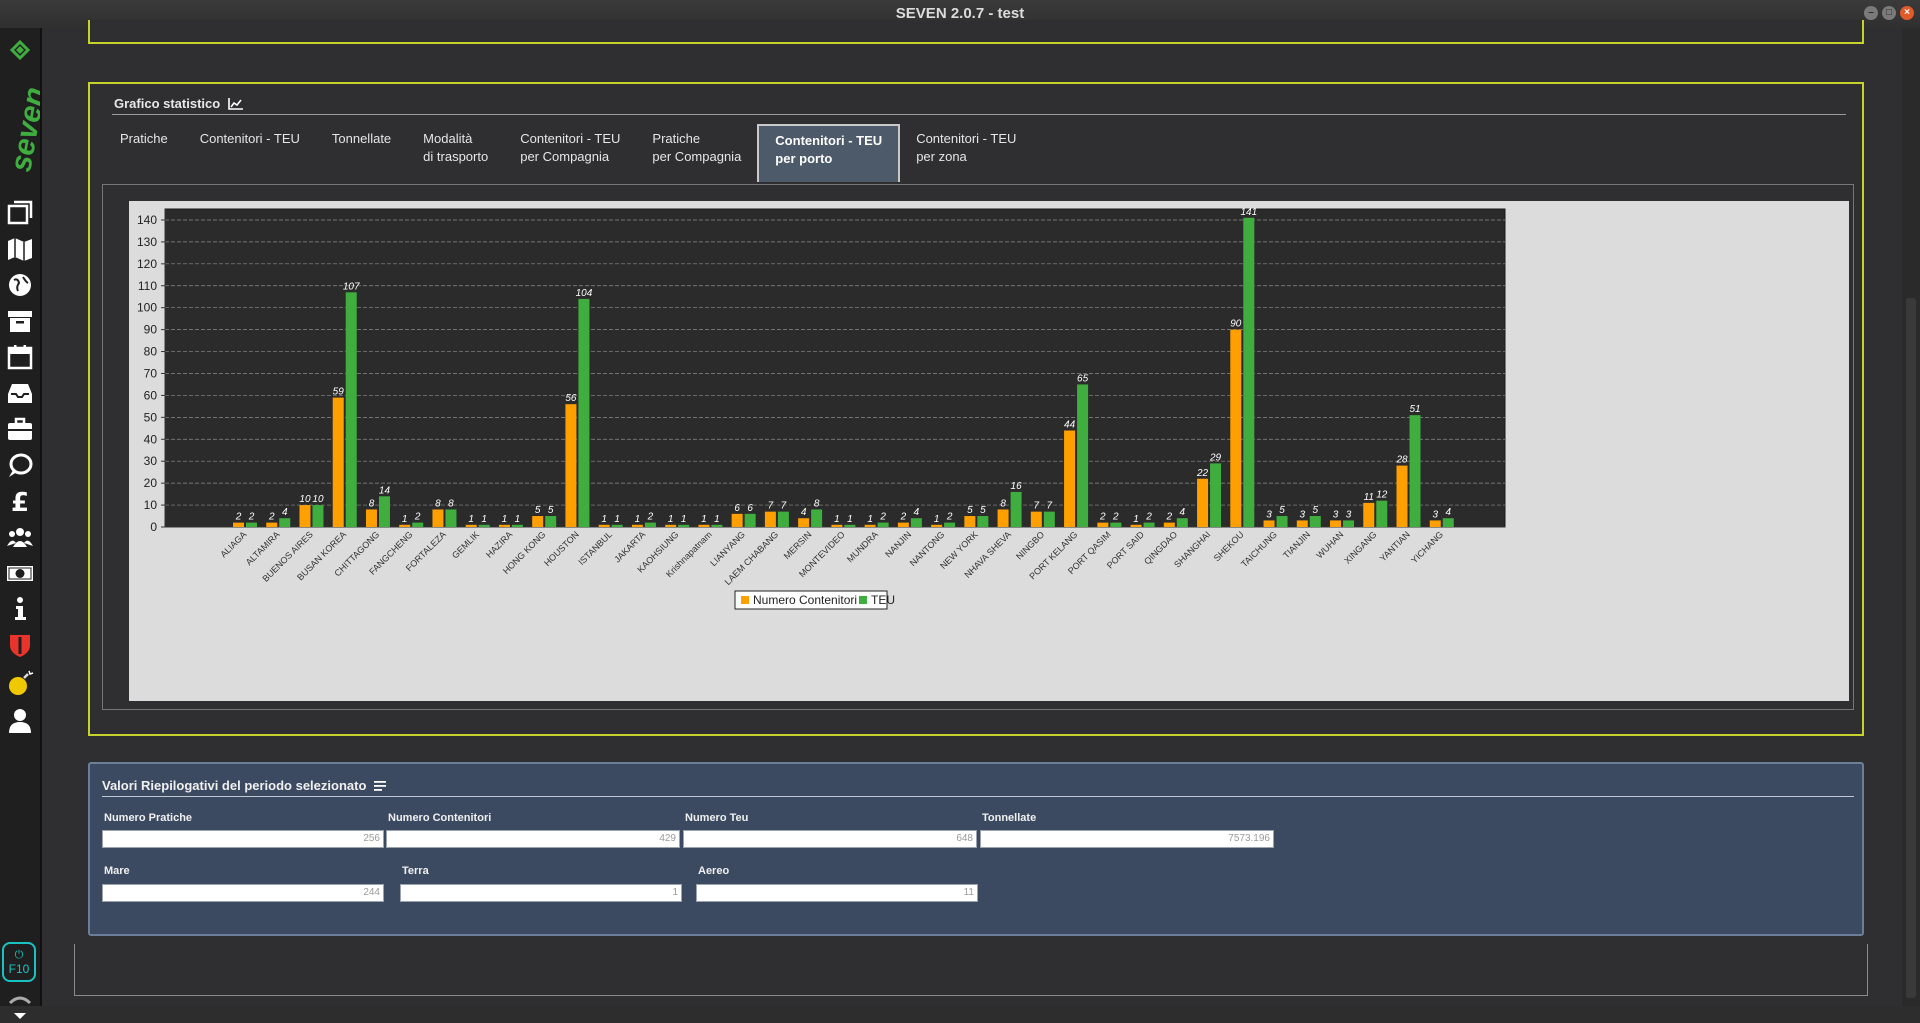  What do you see at coordinates (20, 465) in the screenshot?
I see `chat-icon` at bounding box center [20, 465].